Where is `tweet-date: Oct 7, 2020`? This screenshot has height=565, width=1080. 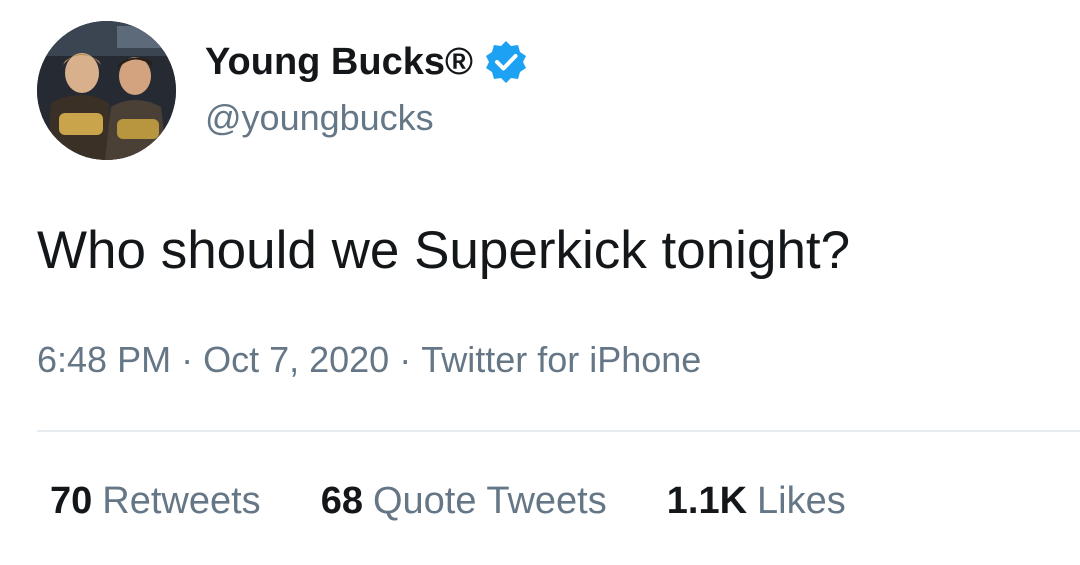 tweet-date: Oct 7, 2020 is located at coordinates (296, 359).